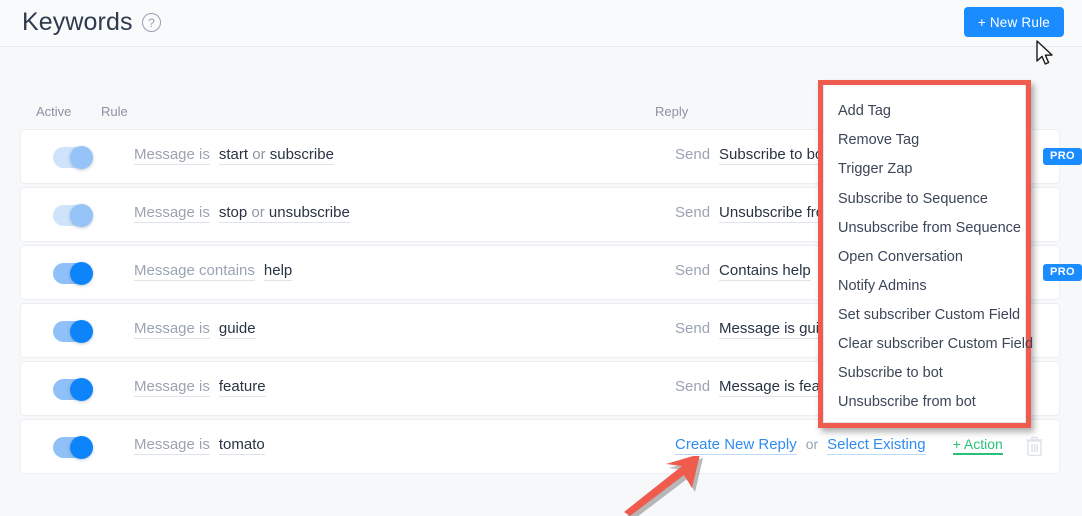 Image resolution: width=1082 pixels, height=516 pixels. I want to click on rule-cell: Message is feature, so click(200, 387).